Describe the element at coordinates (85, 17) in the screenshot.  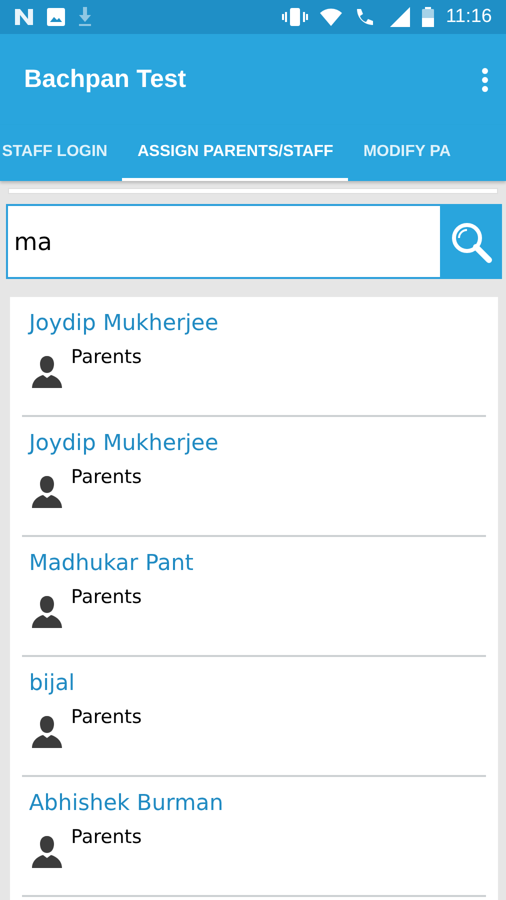
I see `download-icon` at that location.